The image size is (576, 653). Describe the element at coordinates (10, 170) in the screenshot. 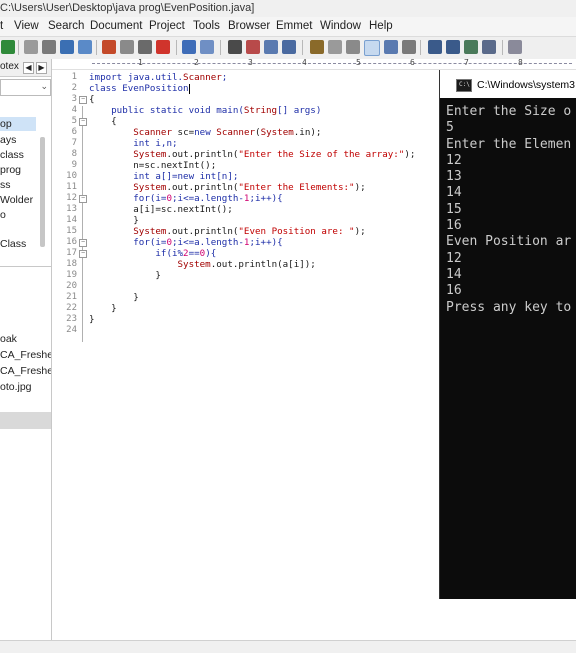

I see `tree-item: prog` at that location.